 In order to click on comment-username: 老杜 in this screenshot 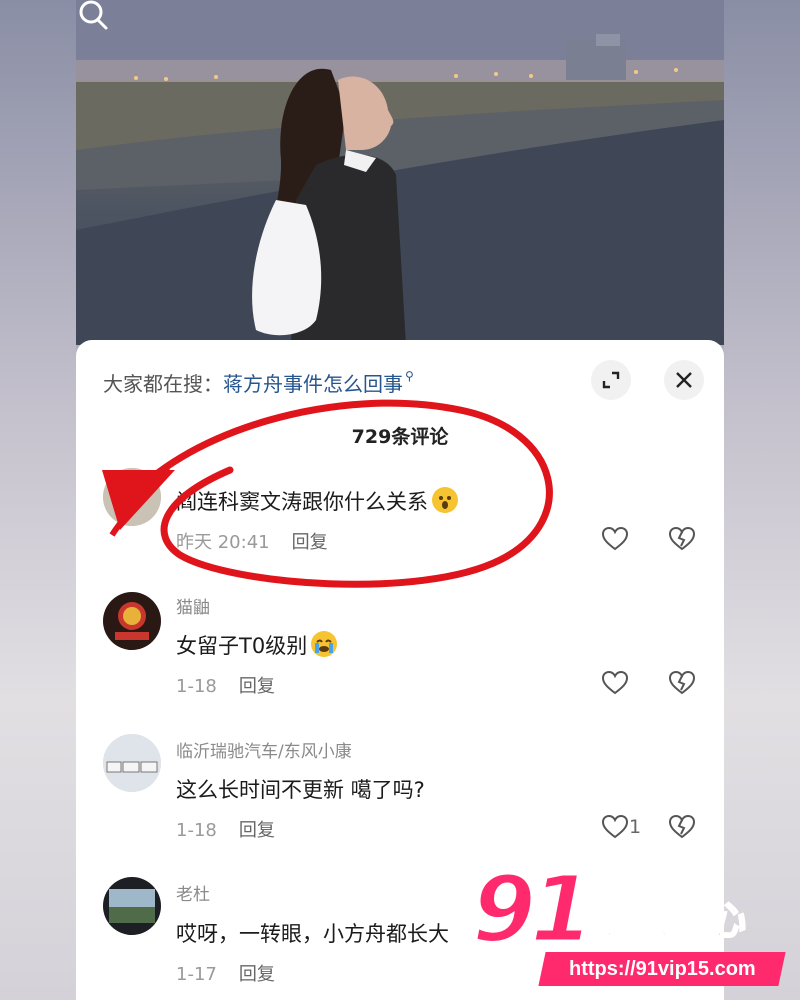, I will do `click(193, 892)`.